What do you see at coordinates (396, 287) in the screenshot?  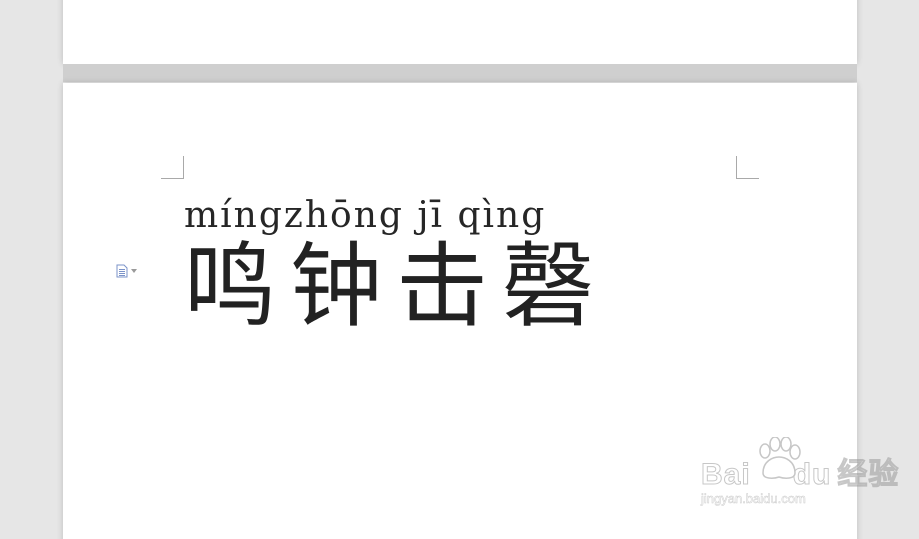 I see `chinese-characters-line: 鸣钟击磬` at bounding box center [396, 287].